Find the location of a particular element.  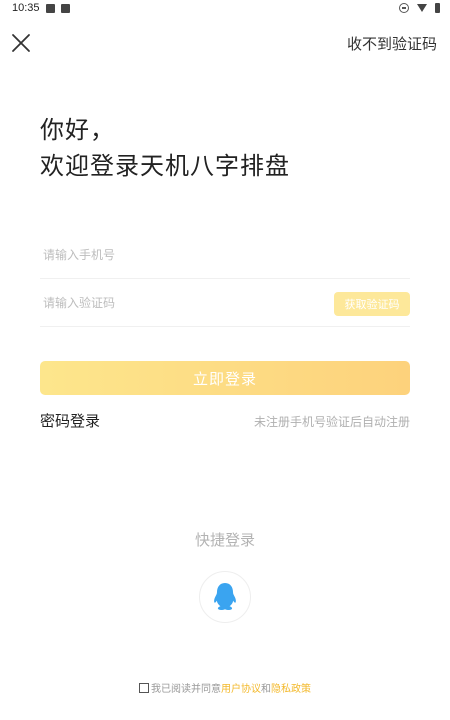

agreement-prefix: 我已阅读并同意 is located at coordinates (186, 689).